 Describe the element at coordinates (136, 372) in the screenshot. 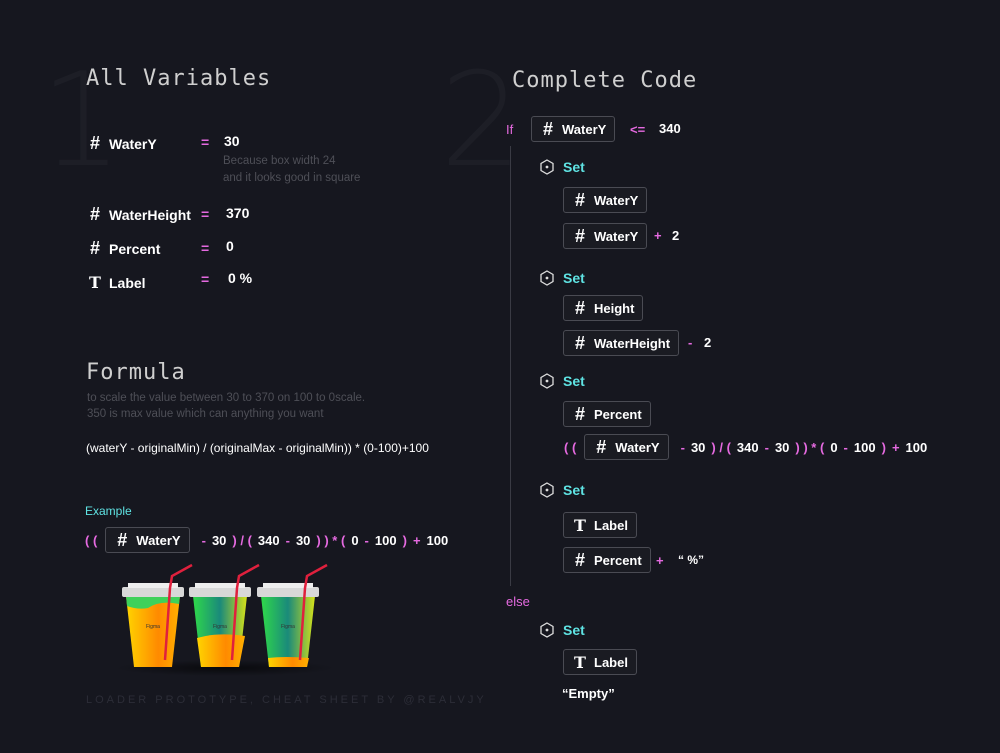

I see `formula-title: Formula` at that location.